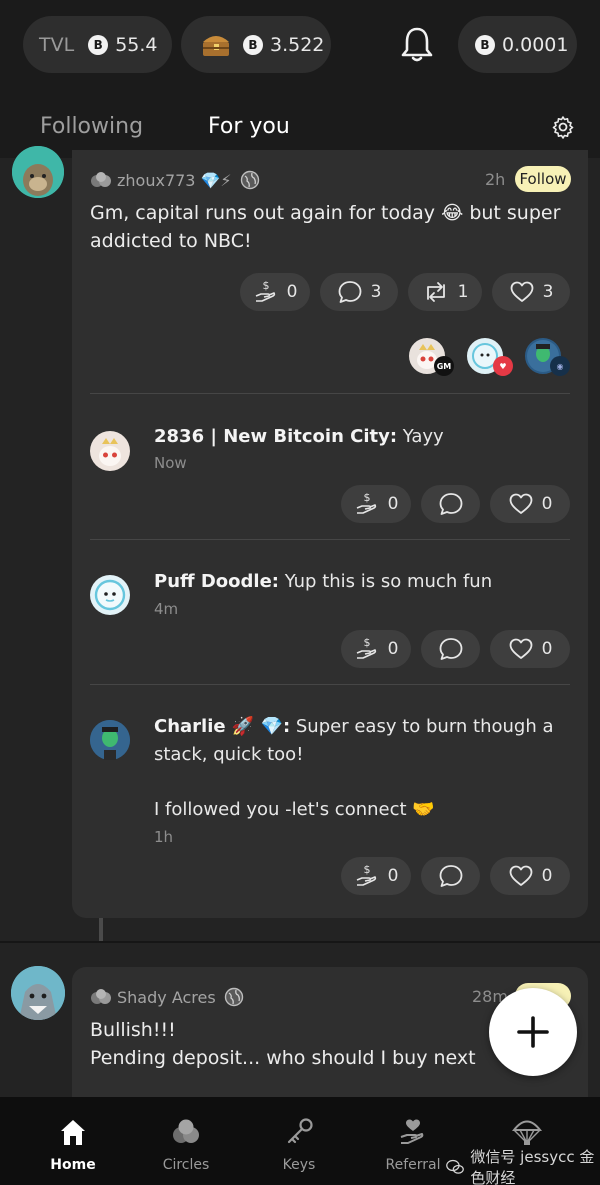  I want to click on reply-message: Yayy, so click(420, 436).